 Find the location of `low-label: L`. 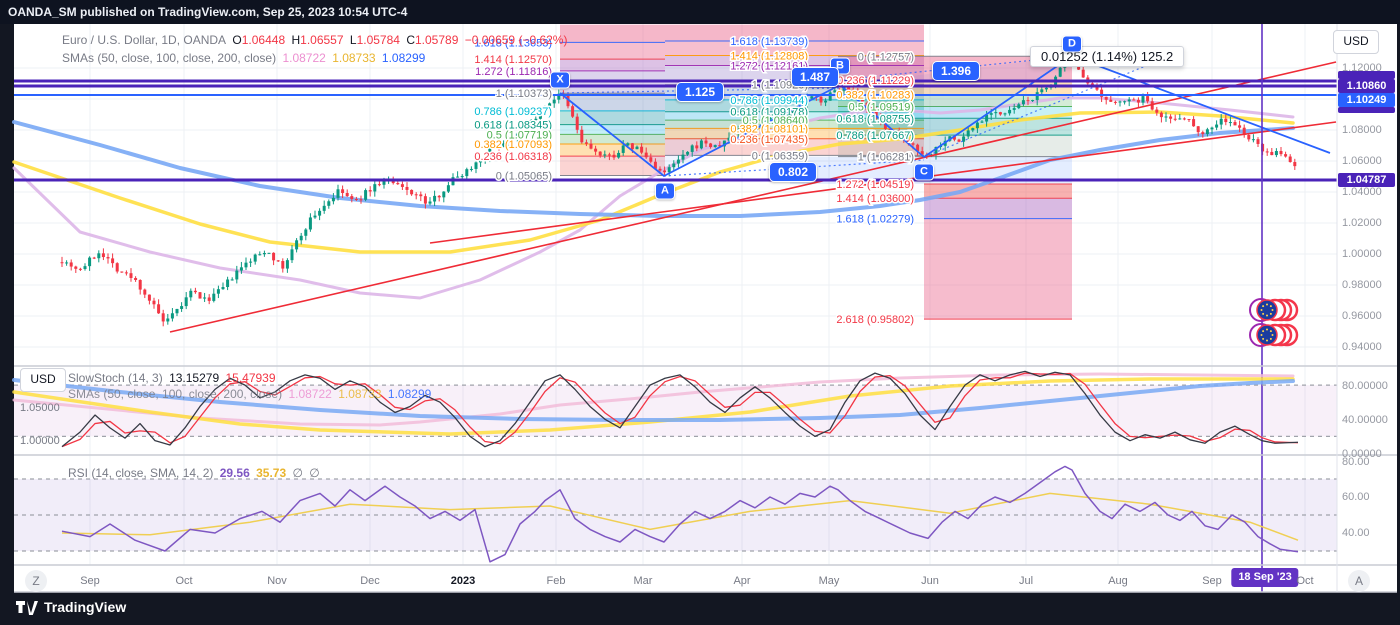

low-label: L is located at coordinates (353, 40).